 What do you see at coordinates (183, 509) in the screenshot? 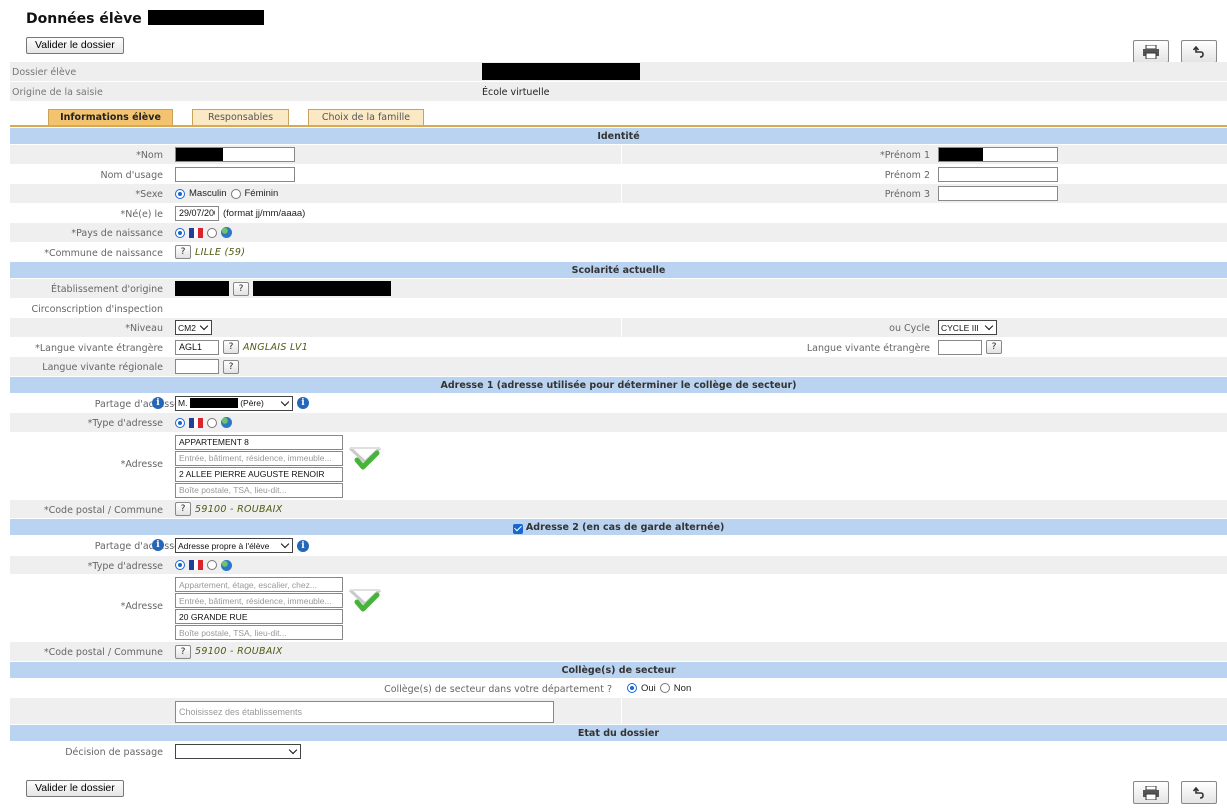
I see `cp1-search-button: ?` at bounding box center [183, 509].